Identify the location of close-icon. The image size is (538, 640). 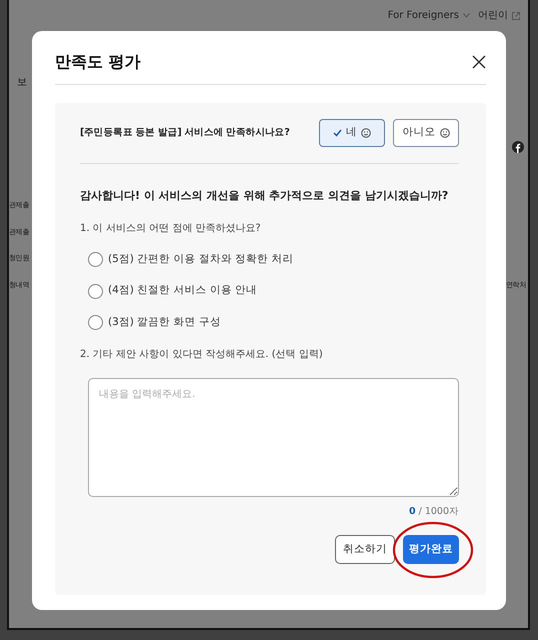
(479, 61).